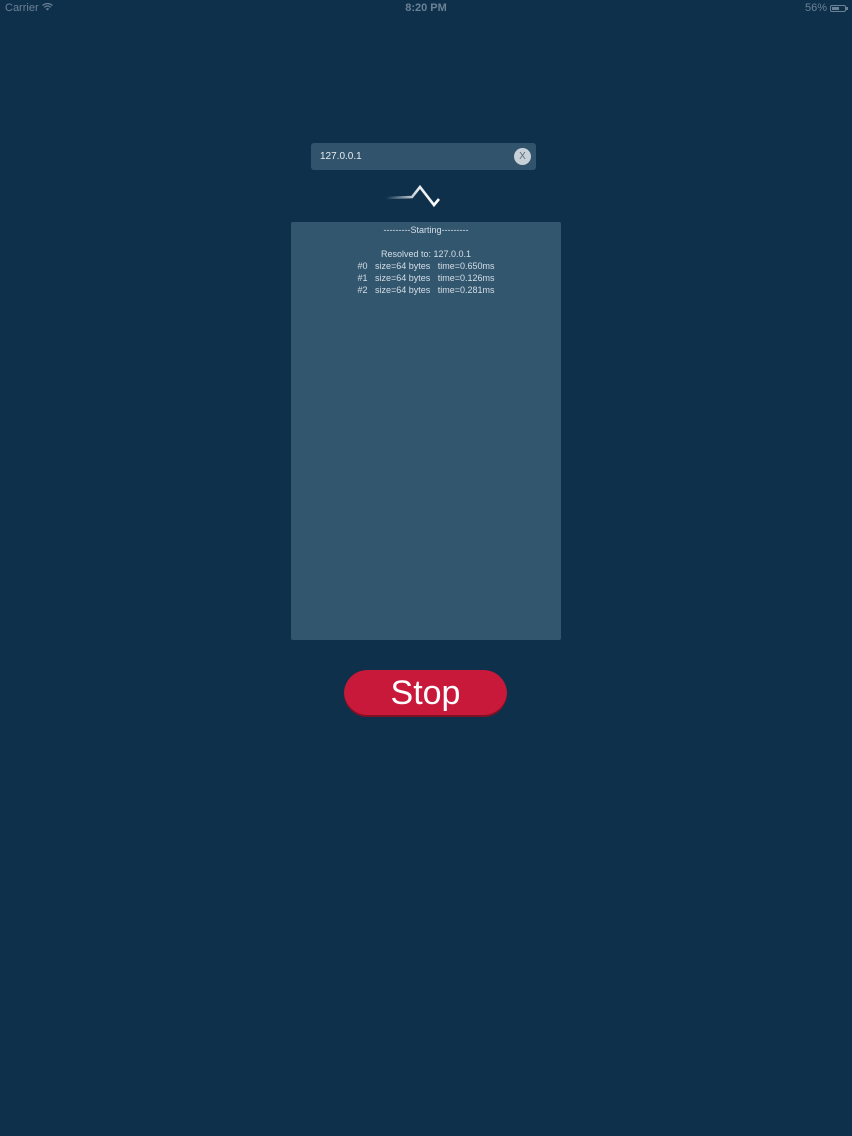 This screenshot has width=852, height=1136. I want to click on address-field: X, so click(423, 156).